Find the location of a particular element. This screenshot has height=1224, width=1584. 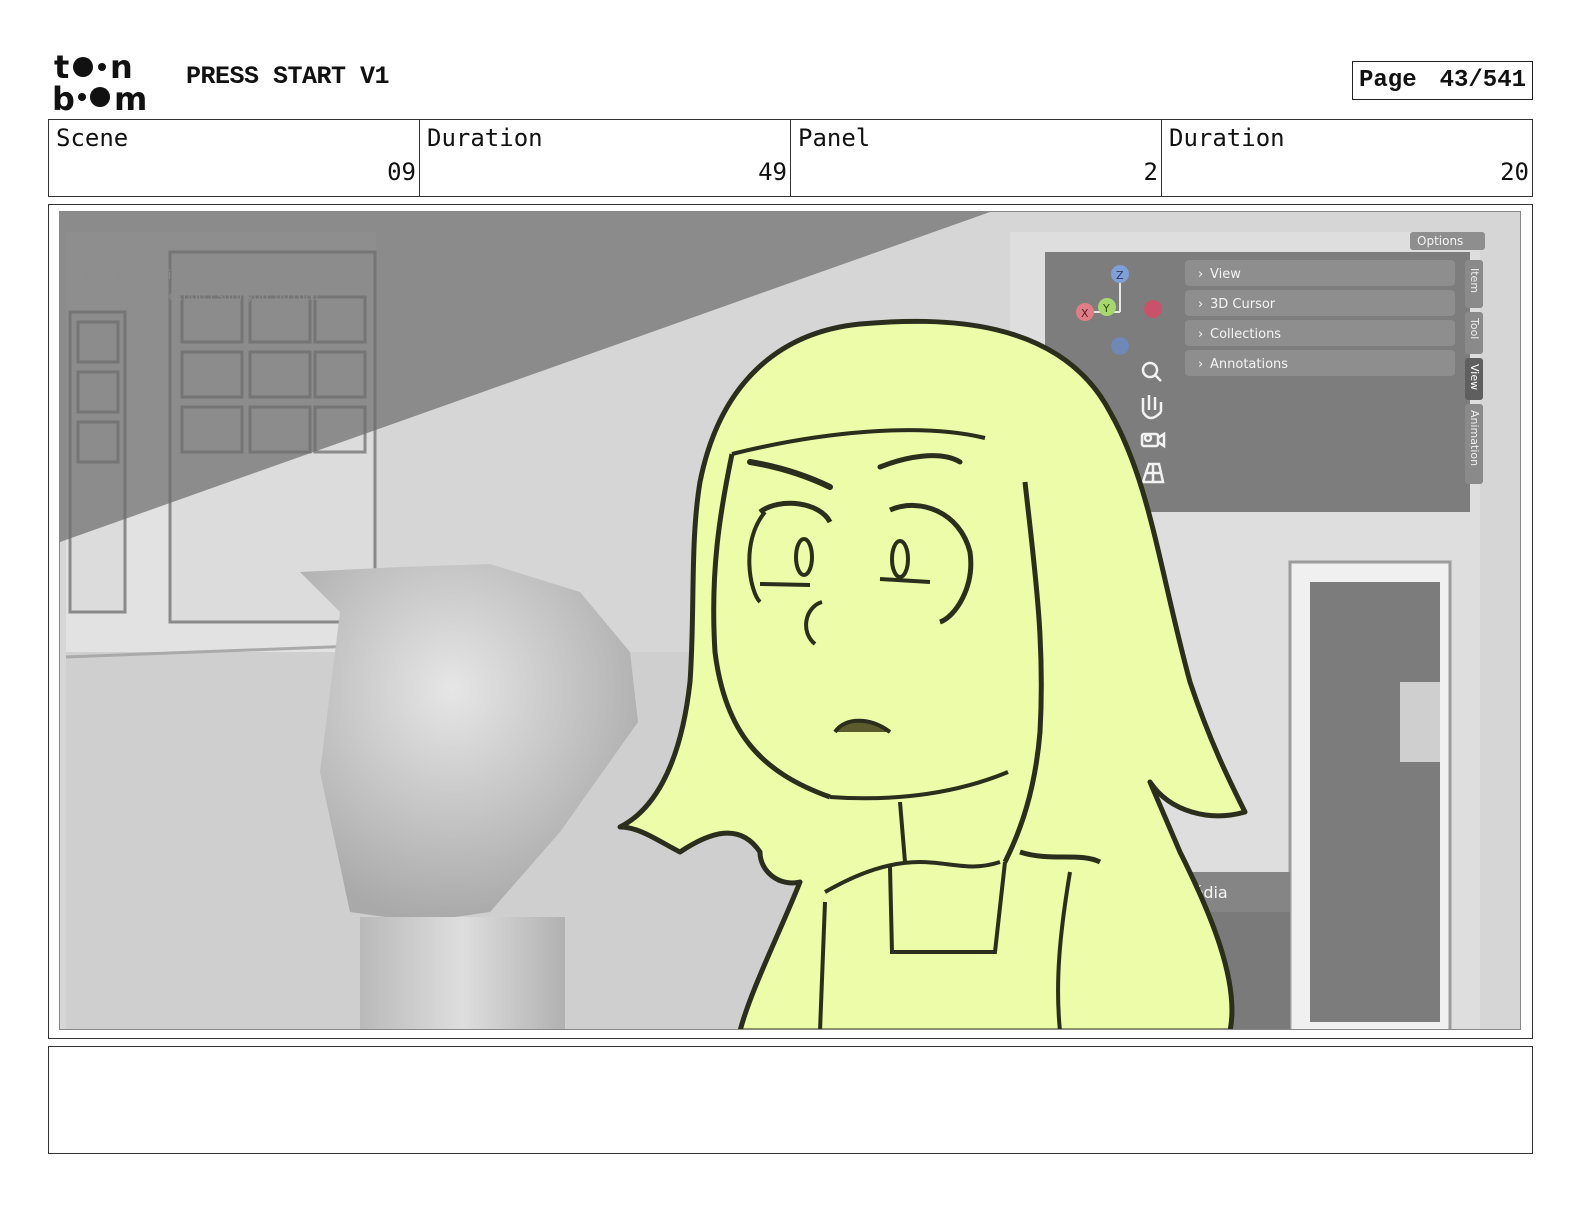

panel-label: Panel is located at coordinates (834, 138).